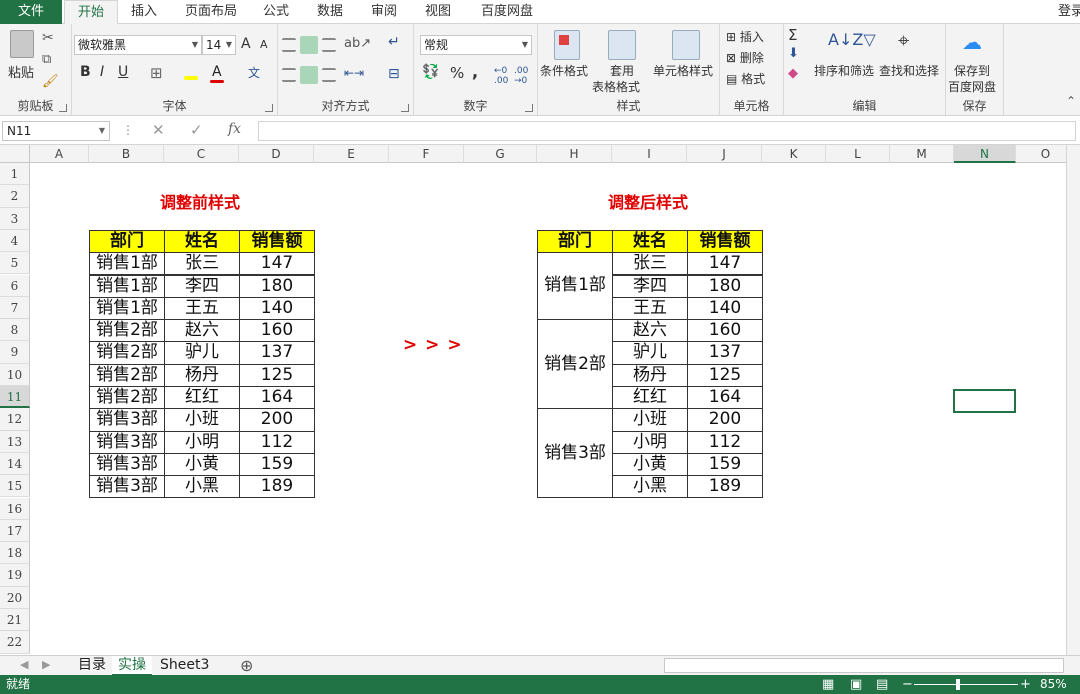 Image resolution: width=1080 pixels, height=694 pixels. Describe the element at coordinates (15, 620) in the screenshot. I see `row-header: 21` at that location.